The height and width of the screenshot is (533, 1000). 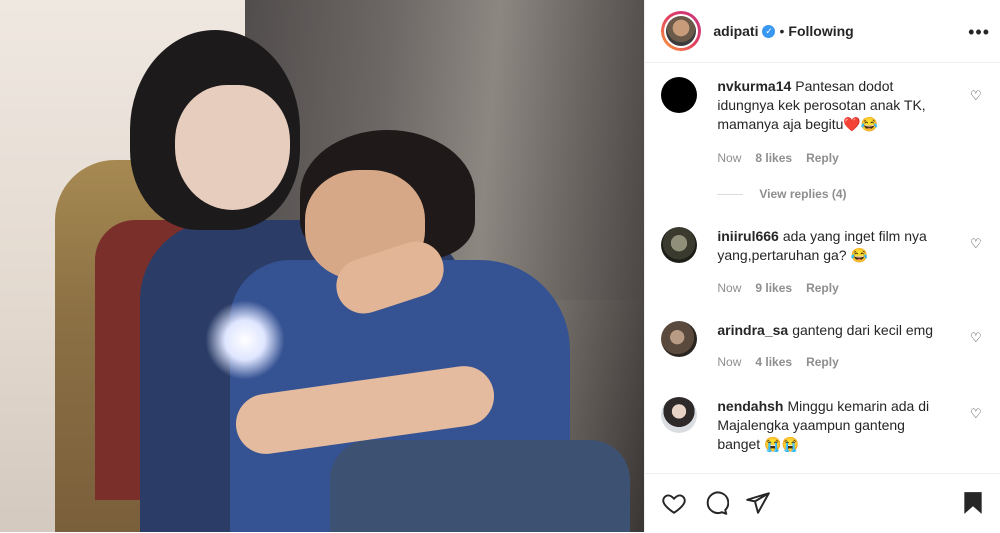 I want to click on comment-username: arindra_sa, so click(x=752, y=330).